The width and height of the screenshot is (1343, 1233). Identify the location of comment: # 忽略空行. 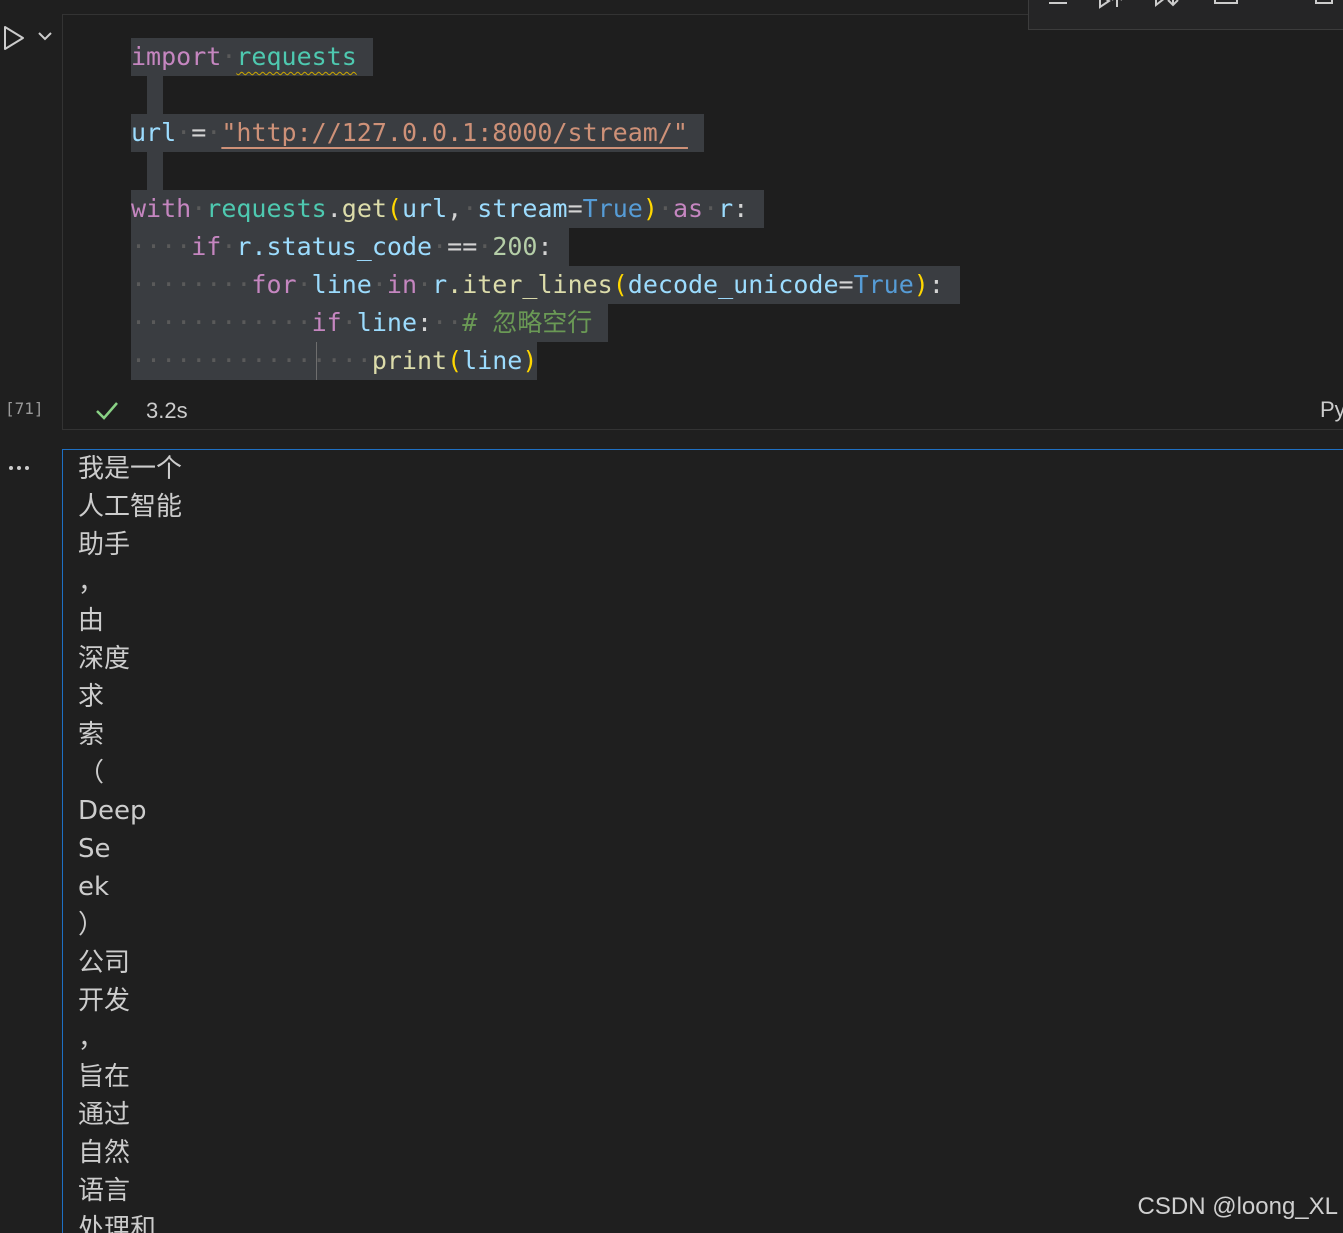
(527, 322).